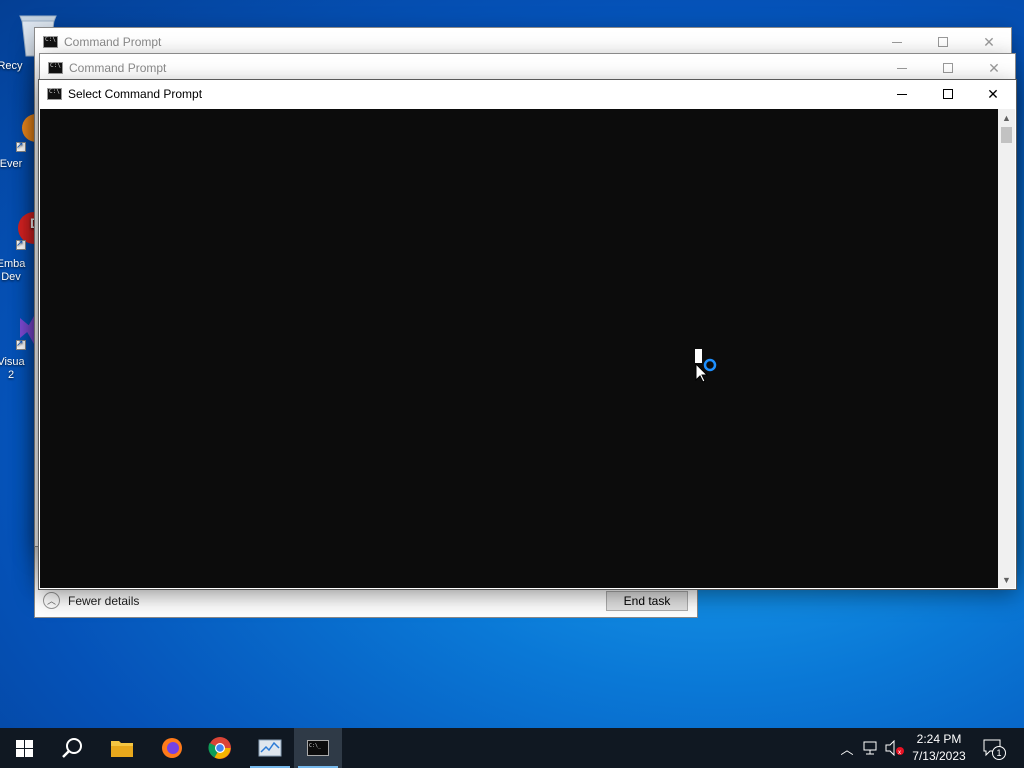 The width and height of the screenshot is (1024, 768). What do you see at coordinates (939, 756) in the screenshot?
I see `clock-date: 7/13/2023` at bounding box center [939, 756].